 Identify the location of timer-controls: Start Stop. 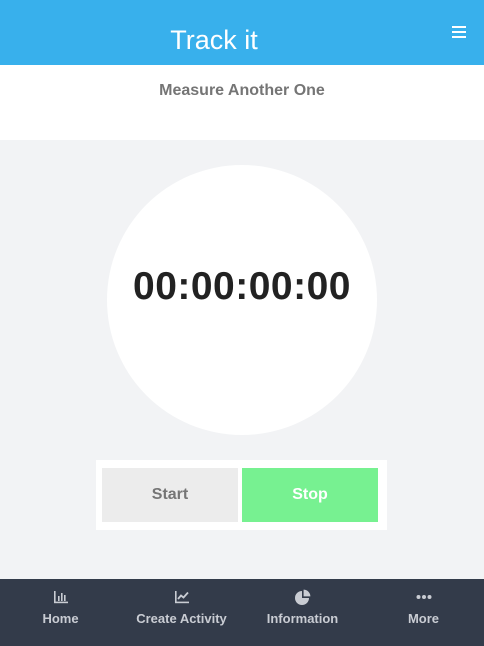
(241, 495).